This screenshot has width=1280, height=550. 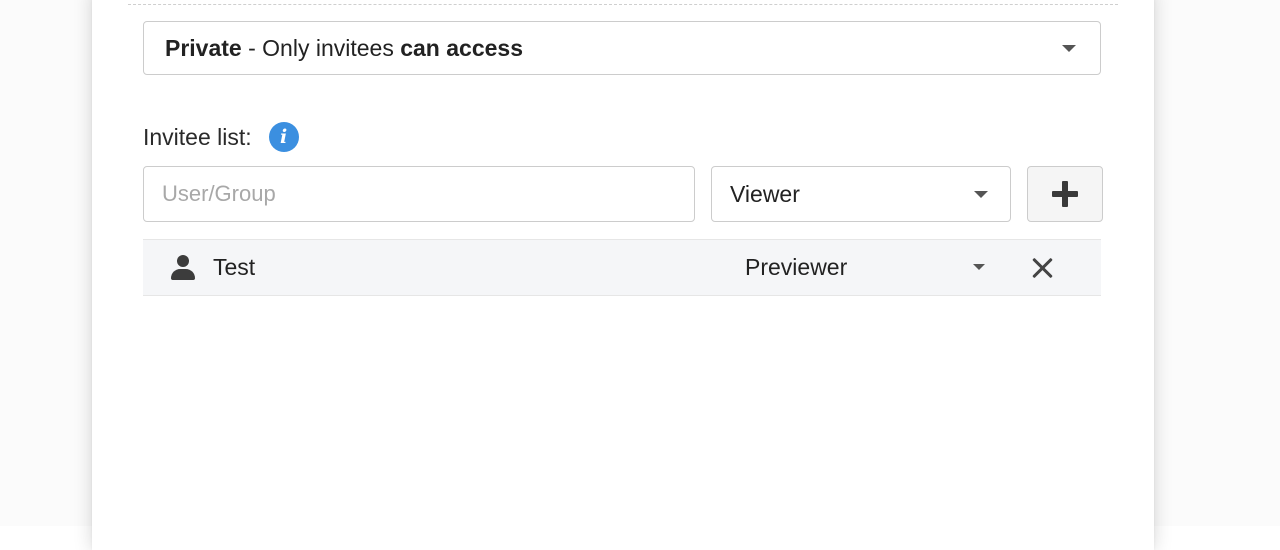 What do you see at coordinates (765, 193) in the screenshot?
I see `role-select-value: Viewer` at bounding box center [765, 193].